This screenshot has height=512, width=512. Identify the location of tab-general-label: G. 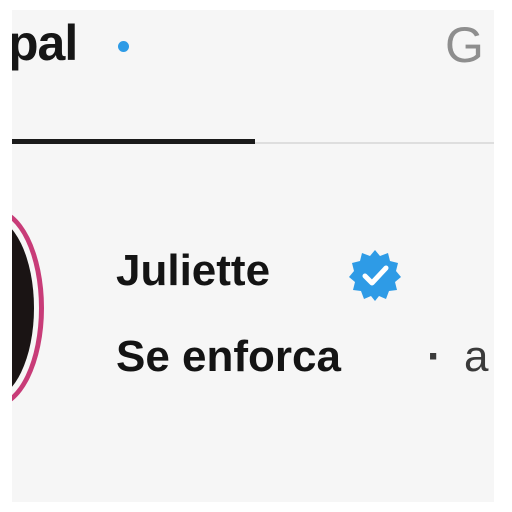
(464, 45).